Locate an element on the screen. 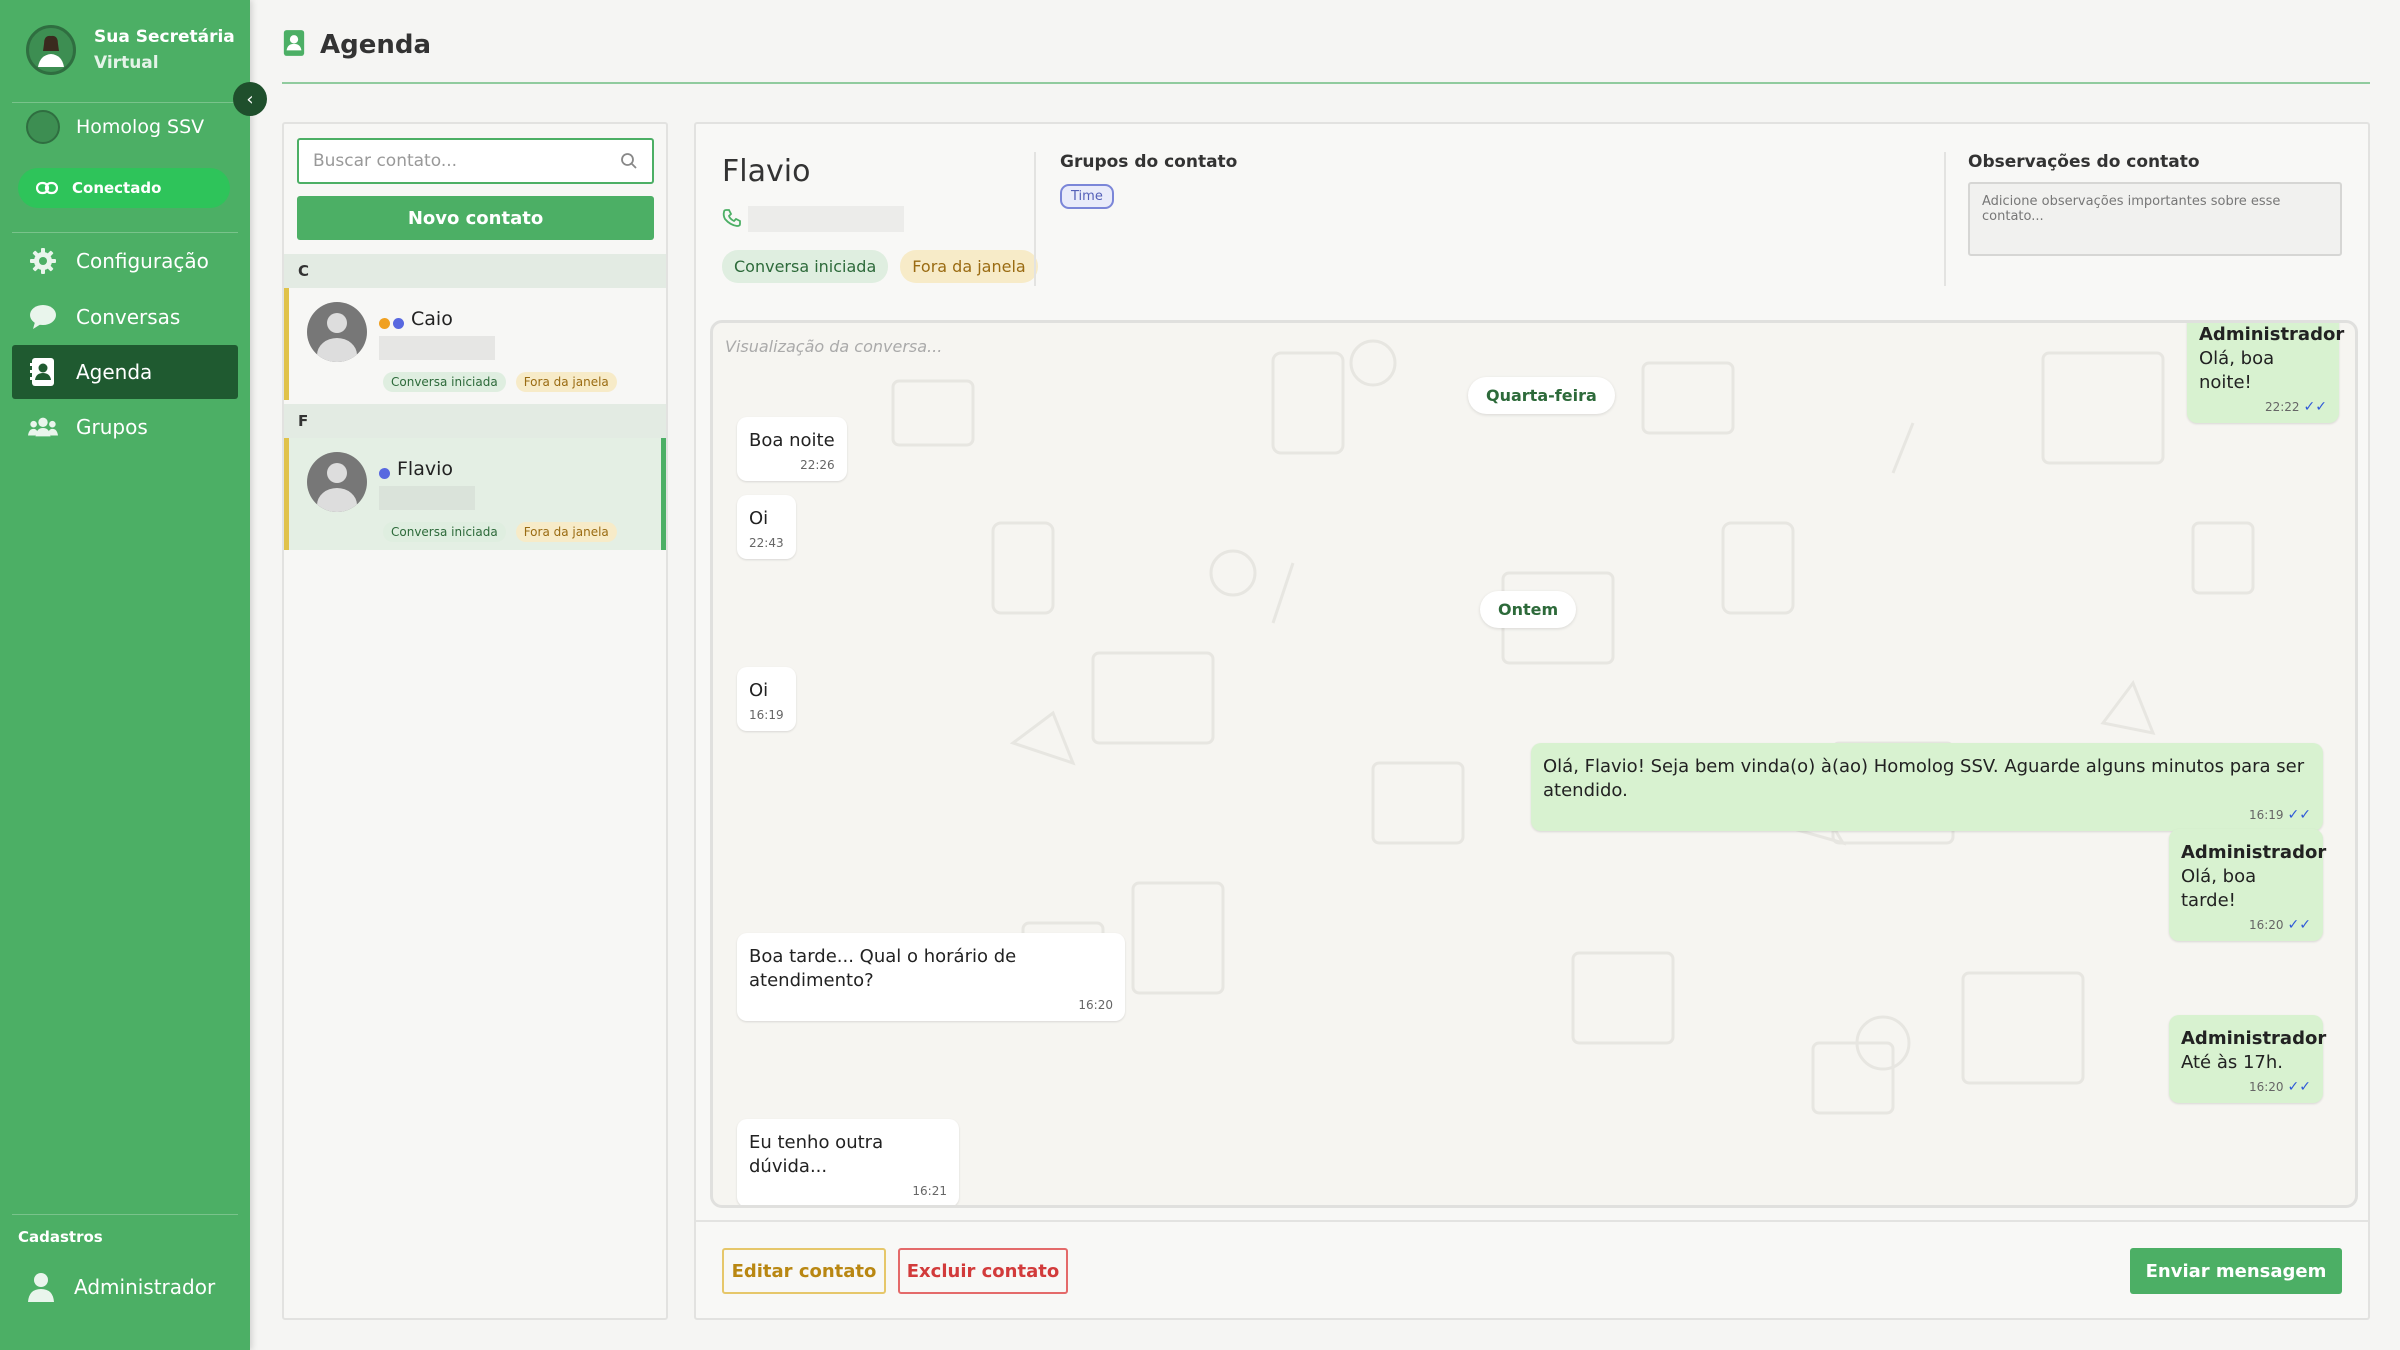 The height and width of the screenshot is (1350, 2400). observations-field is located at coordinates (2155, 219).